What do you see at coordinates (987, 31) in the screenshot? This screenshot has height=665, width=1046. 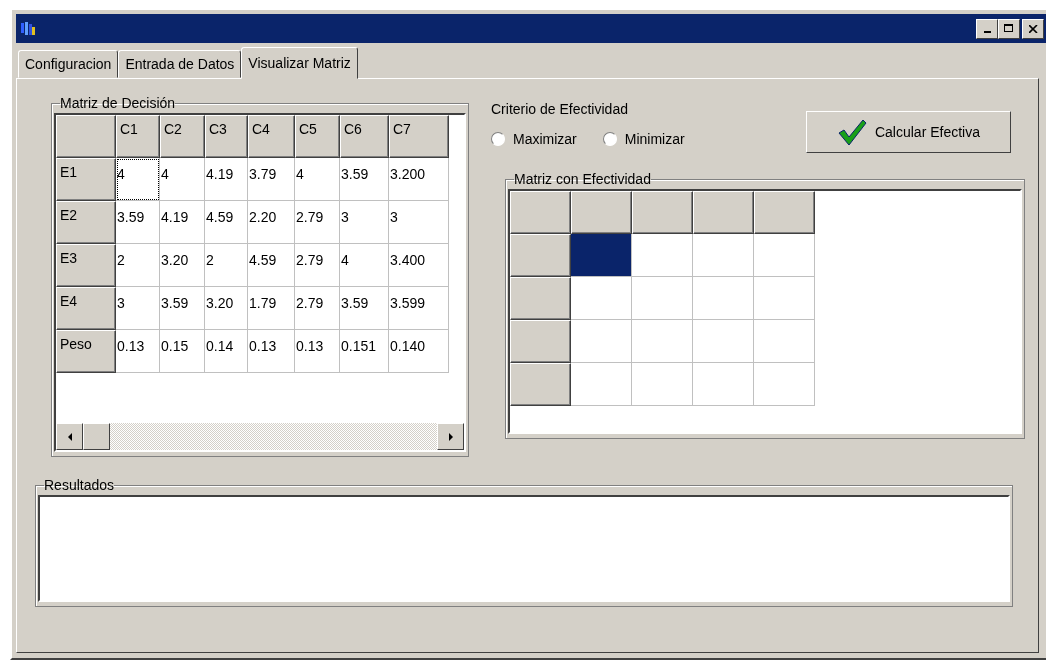 I see `minimize-icon` at bounding box center [987, 31].